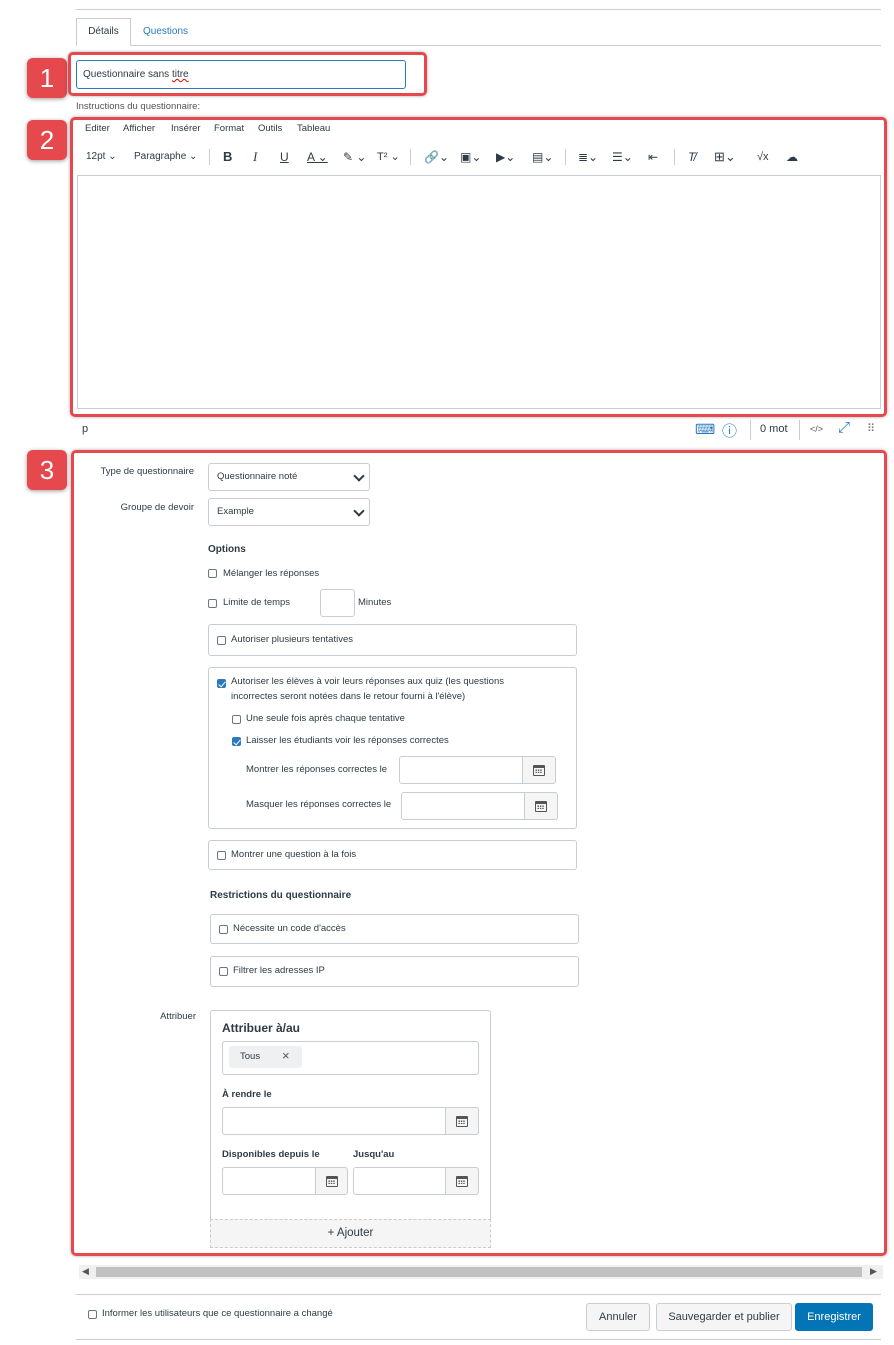  Describe the element at coordinates (463, 806) in the screenshot. I see `hide-correct-date-input` at that location.